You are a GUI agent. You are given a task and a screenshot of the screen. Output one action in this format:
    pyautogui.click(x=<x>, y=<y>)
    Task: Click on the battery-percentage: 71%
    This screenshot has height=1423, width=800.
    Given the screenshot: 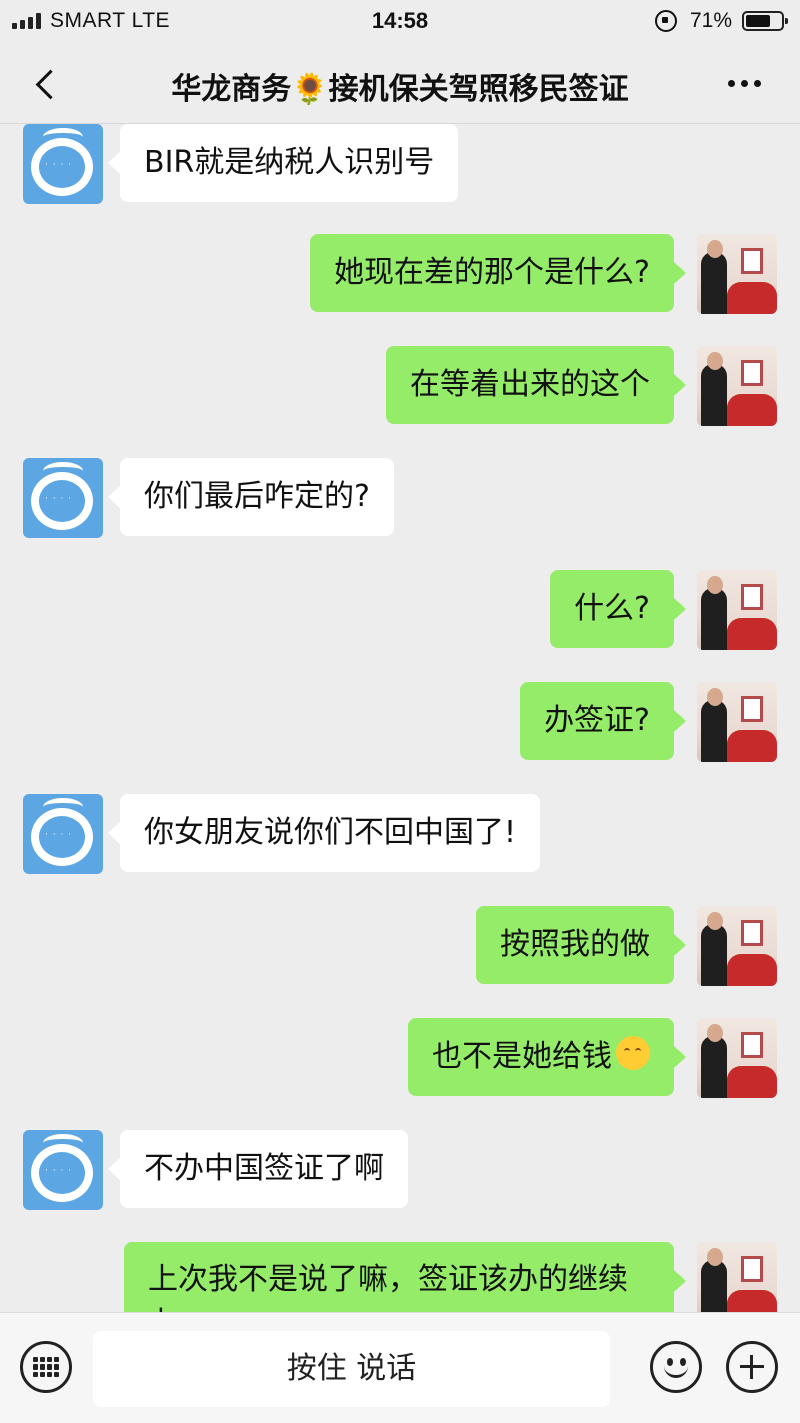 What is the action you would take?
    pyautogui.click(x=711, y=20)
    